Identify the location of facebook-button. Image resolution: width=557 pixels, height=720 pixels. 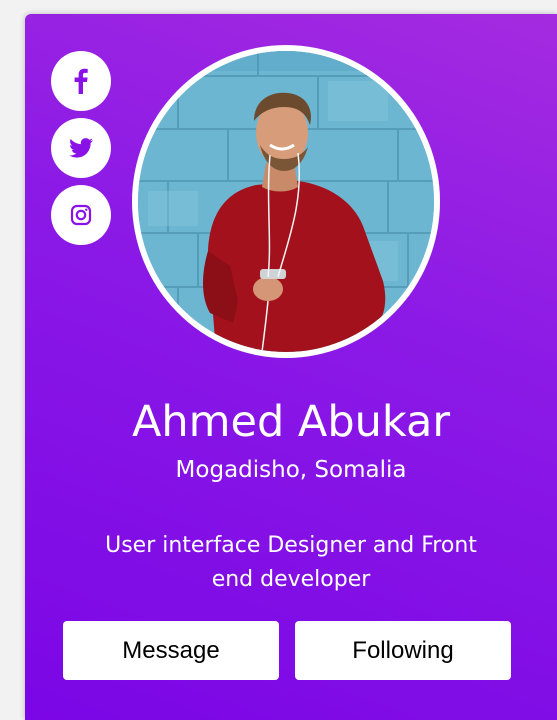
(81, 81).